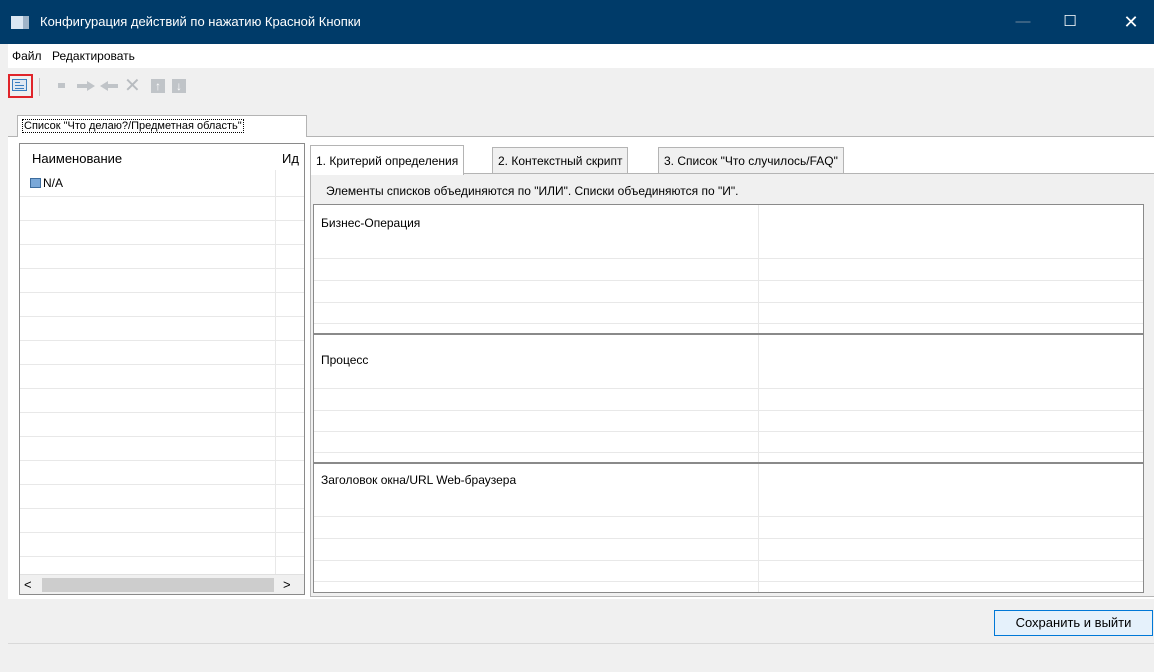 The height and width of the screenshot is (672, 1154). What do you see at coordinates (290, 158) in the screenshot?
I see `column-header-id: Ид` at bounding box center [290, 158].